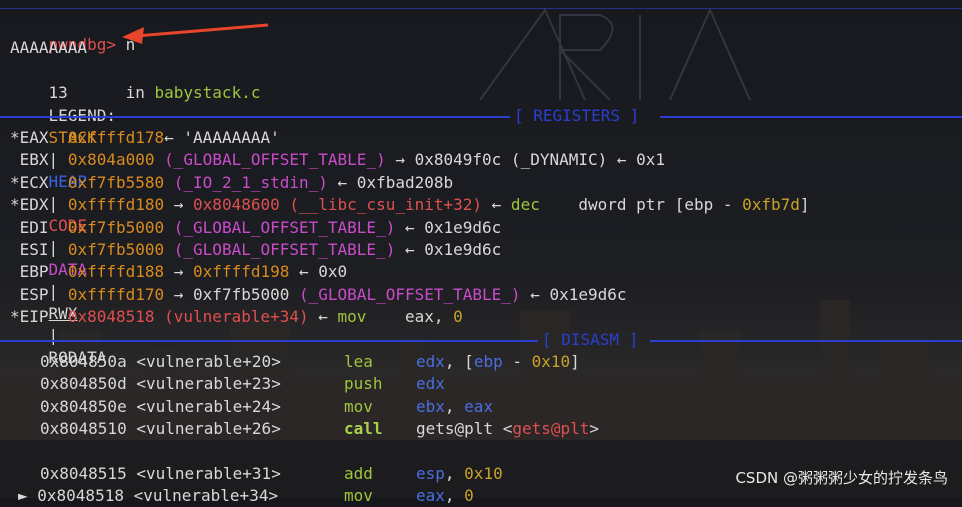  Describe the element at coordinates (34, 160) in the screenshot. I see `register-name: EBX` at that location.